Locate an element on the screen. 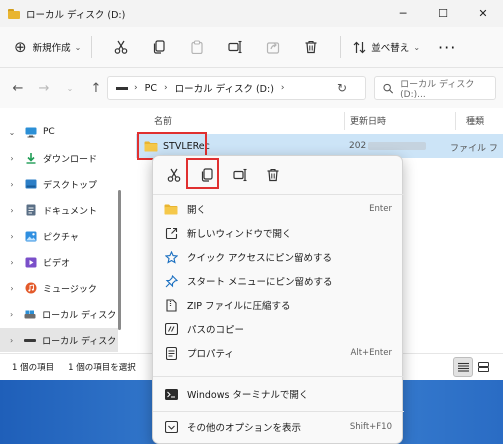 The image size is (503, 444). trash-icon is located at coordinates (273, 175).